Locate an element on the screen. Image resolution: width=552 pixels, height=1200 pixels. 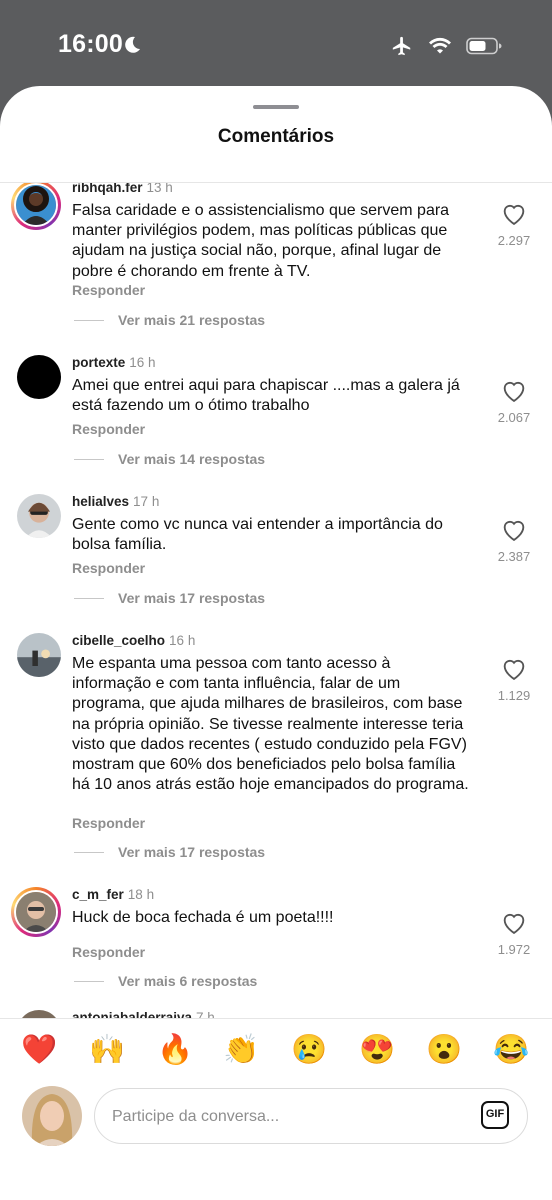
like-count: 2.387 is located at coordinates (514, 556).